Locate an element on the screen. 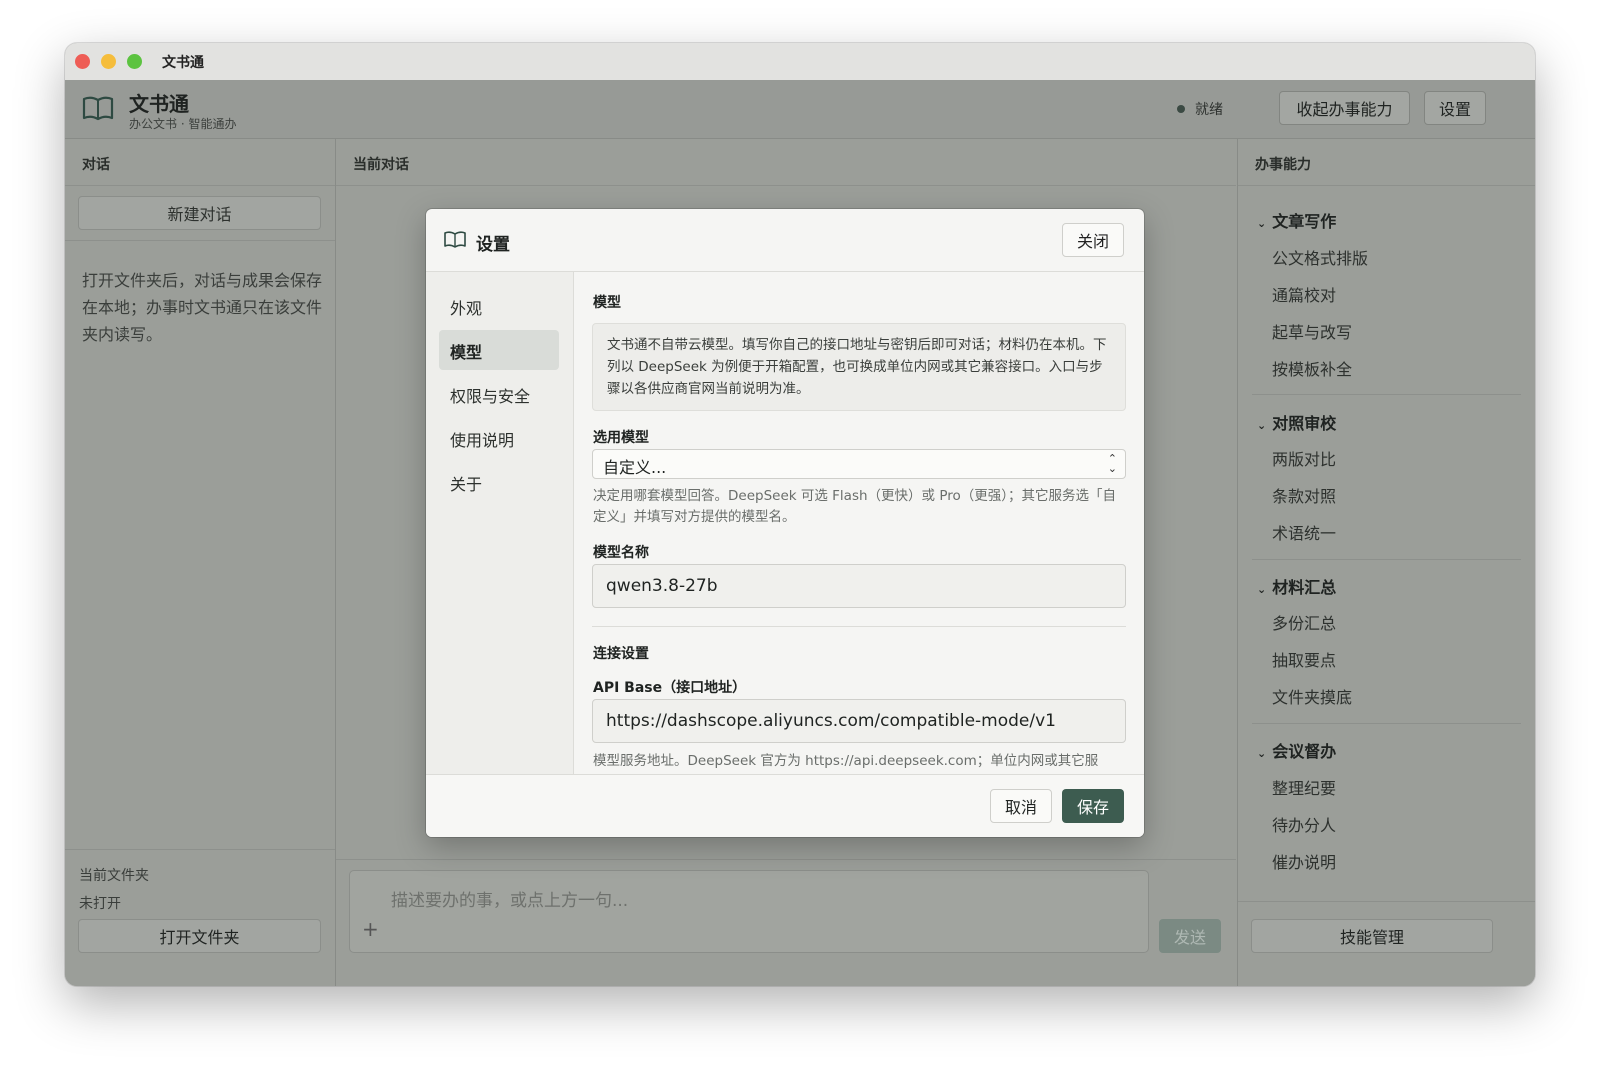 The image size is (1600, 1071). dialog-footer: 取消 保存 is located at coordinates (785, 805).